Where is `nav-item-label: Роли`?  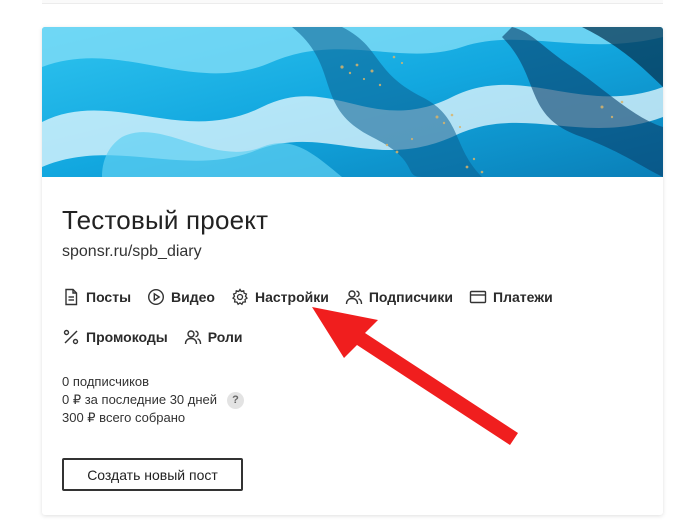 nav-item-label: Роли is located at coordinates (225, 337).